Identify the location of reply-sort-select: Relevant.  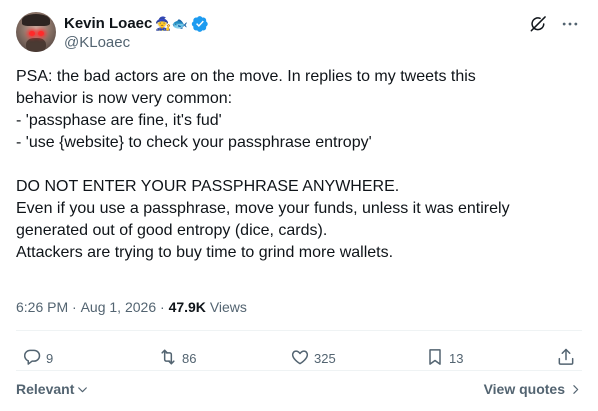
(52, 389).